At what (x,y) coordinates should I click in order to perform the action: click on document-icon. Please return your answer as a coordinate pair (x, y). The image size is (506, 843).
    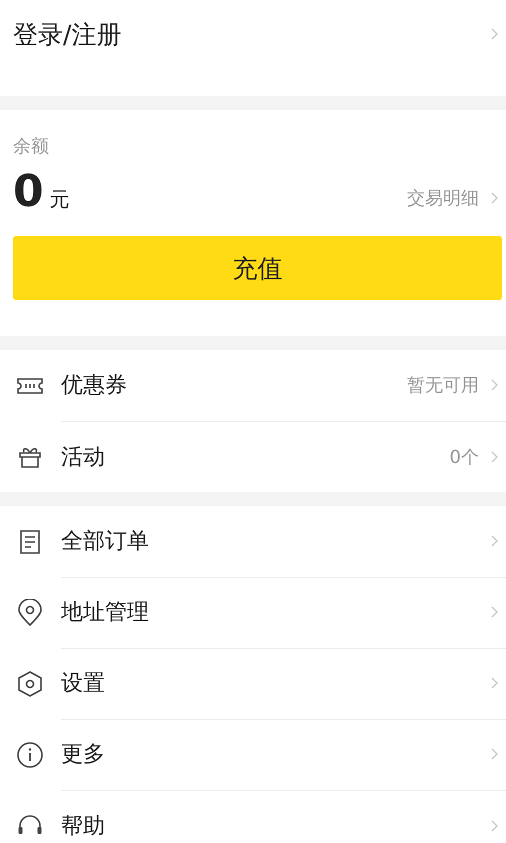
    Looking at the image, I should click on (30, 541).